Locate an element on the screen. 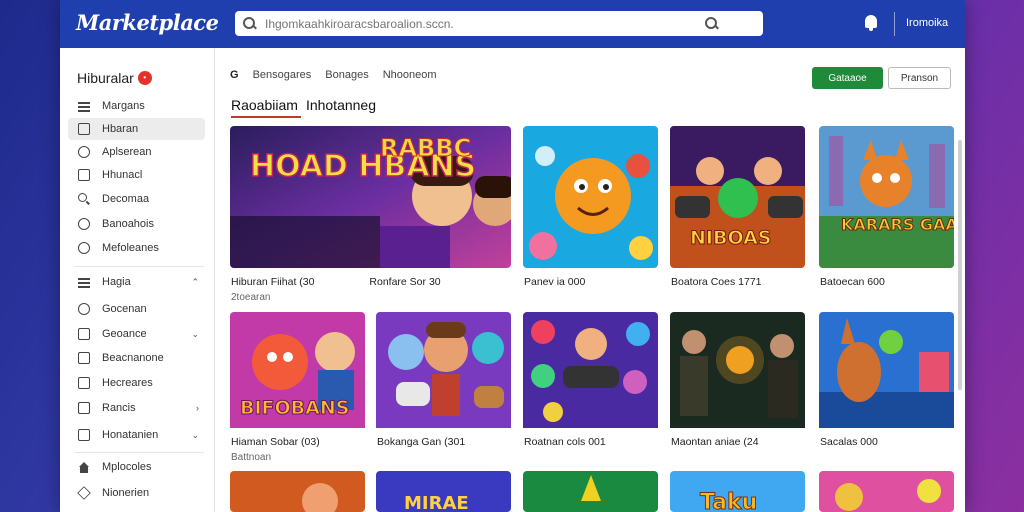 Image resolution: width=1024 pixels, height=512 pixels. sidebar-item-12: Rancis › is located at coordinates (136, 408).